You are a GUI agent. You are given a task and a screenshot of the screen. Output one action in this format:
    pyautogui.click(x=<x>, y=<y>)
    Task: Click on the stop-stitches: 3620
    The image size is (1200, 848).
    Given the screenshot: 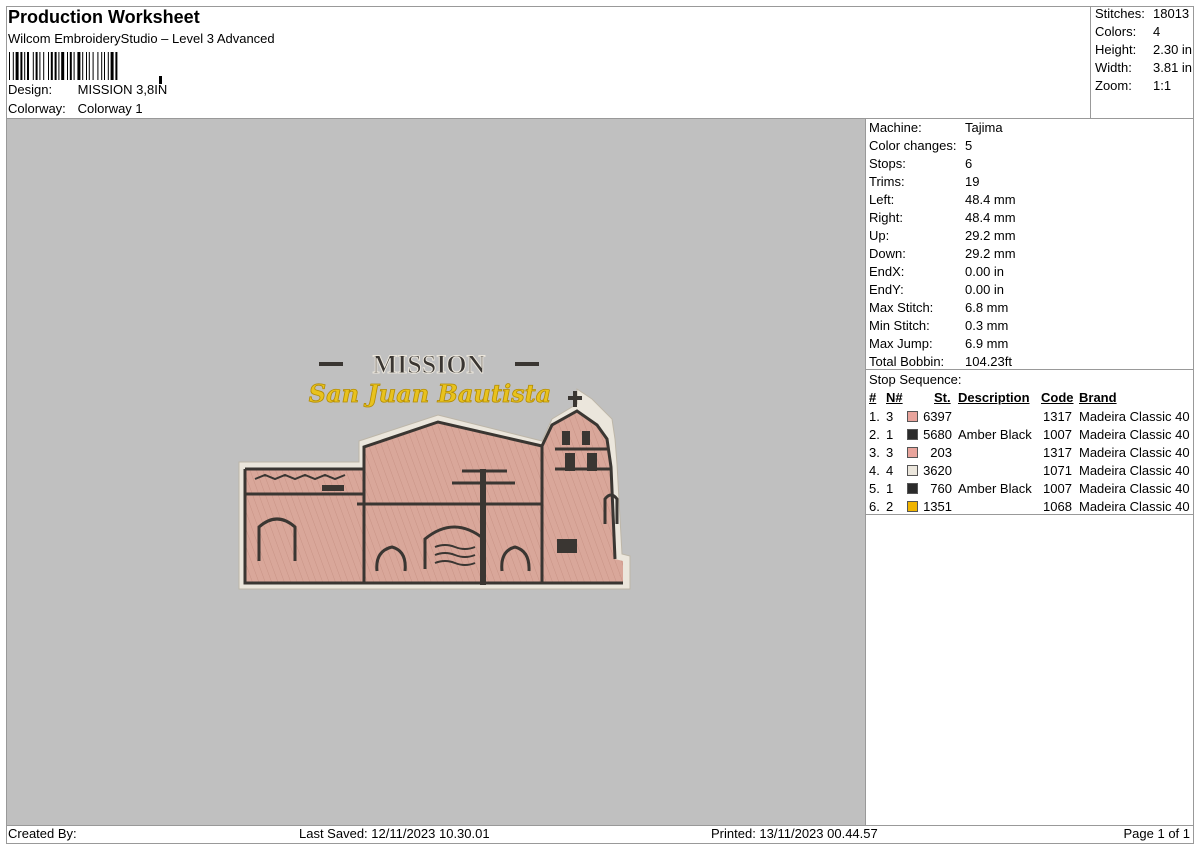 What is the action you would take?
    pyautogui.click(x=937, y=470)
    